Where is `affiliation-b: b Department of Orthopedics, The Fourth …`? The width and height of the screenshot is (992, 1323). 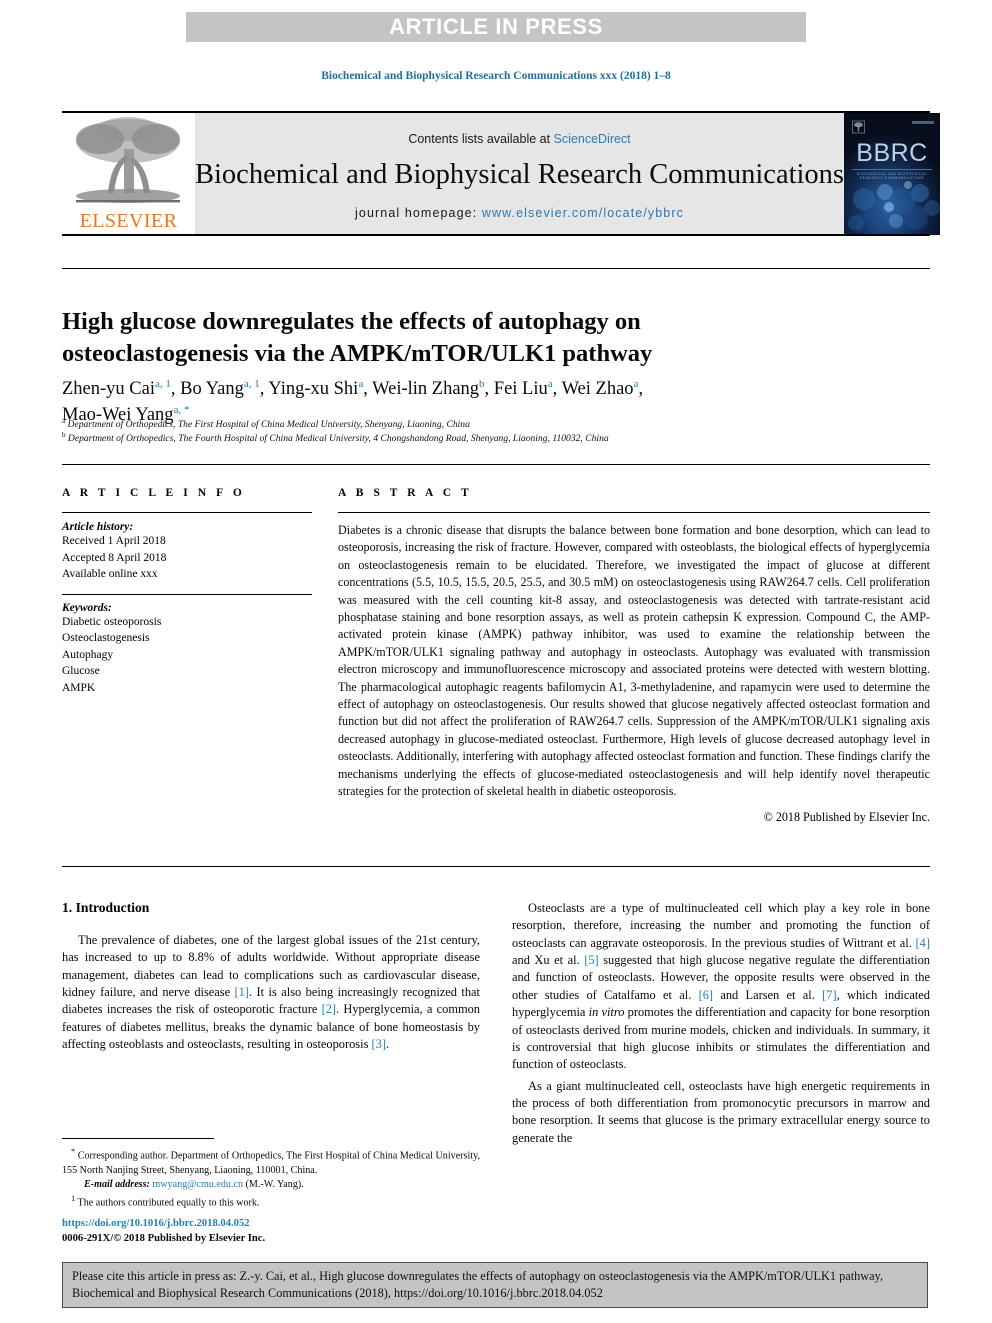
affiliation-b: b Department of Orthopedics, The Fourth … is located at coordinates (492, 438).